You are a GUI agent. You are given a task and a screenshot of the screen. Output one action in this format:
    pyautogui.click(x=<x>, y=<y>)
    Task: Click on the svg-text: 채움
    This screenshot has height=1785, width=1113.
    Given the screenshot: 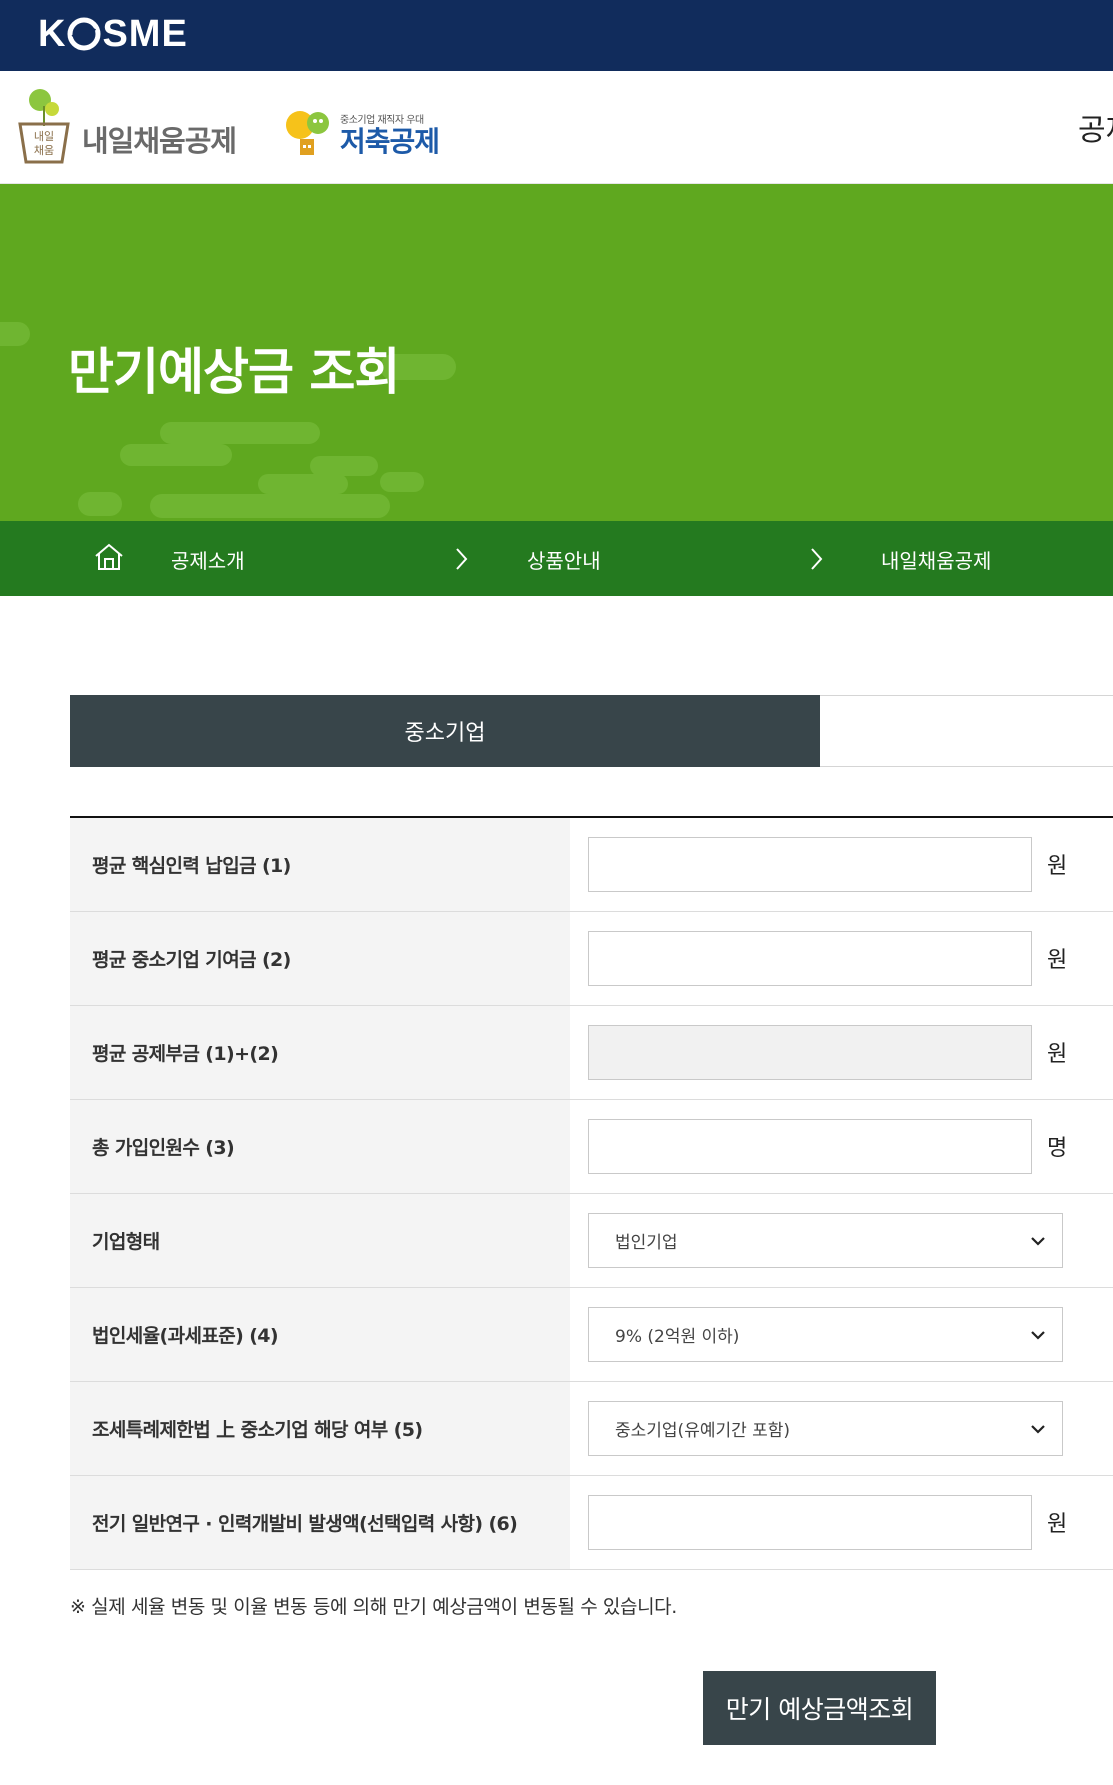 What is the action you would take?
    pyautogui.click(x=44, y=150)
    